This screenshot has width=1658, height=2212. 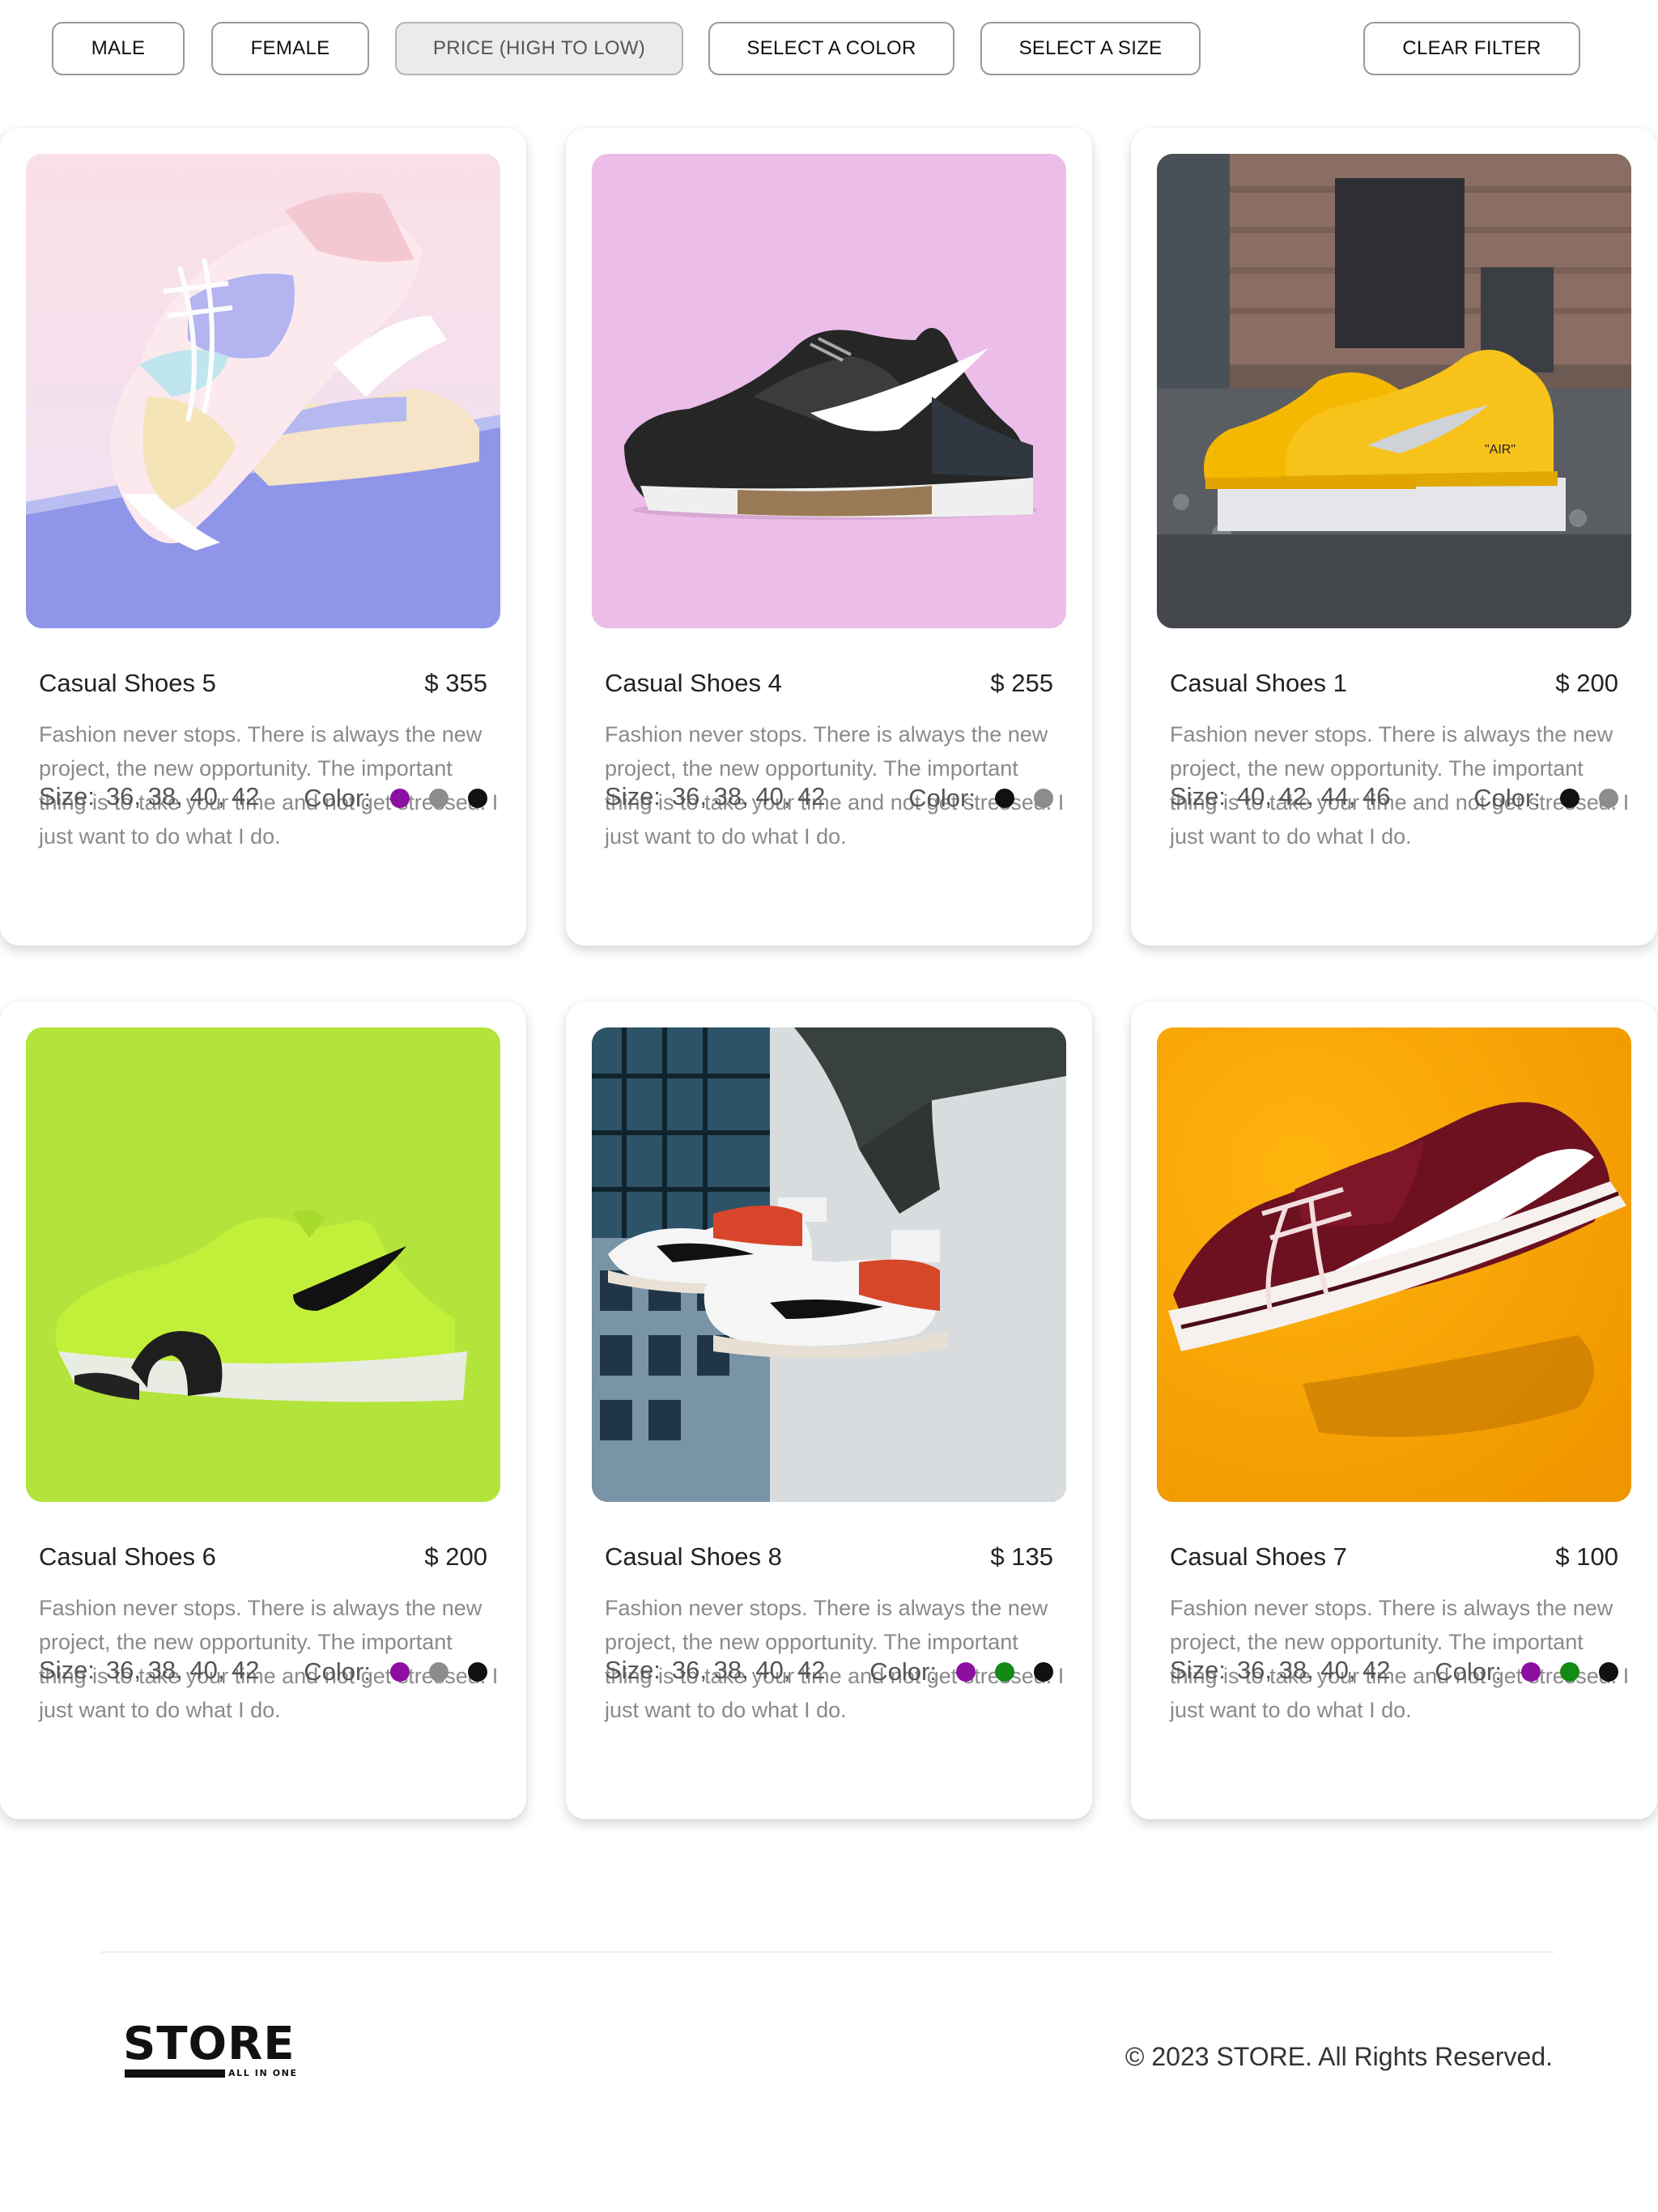 I want to click on filter-female-button: FEMALE, so click(x=290, y=49).